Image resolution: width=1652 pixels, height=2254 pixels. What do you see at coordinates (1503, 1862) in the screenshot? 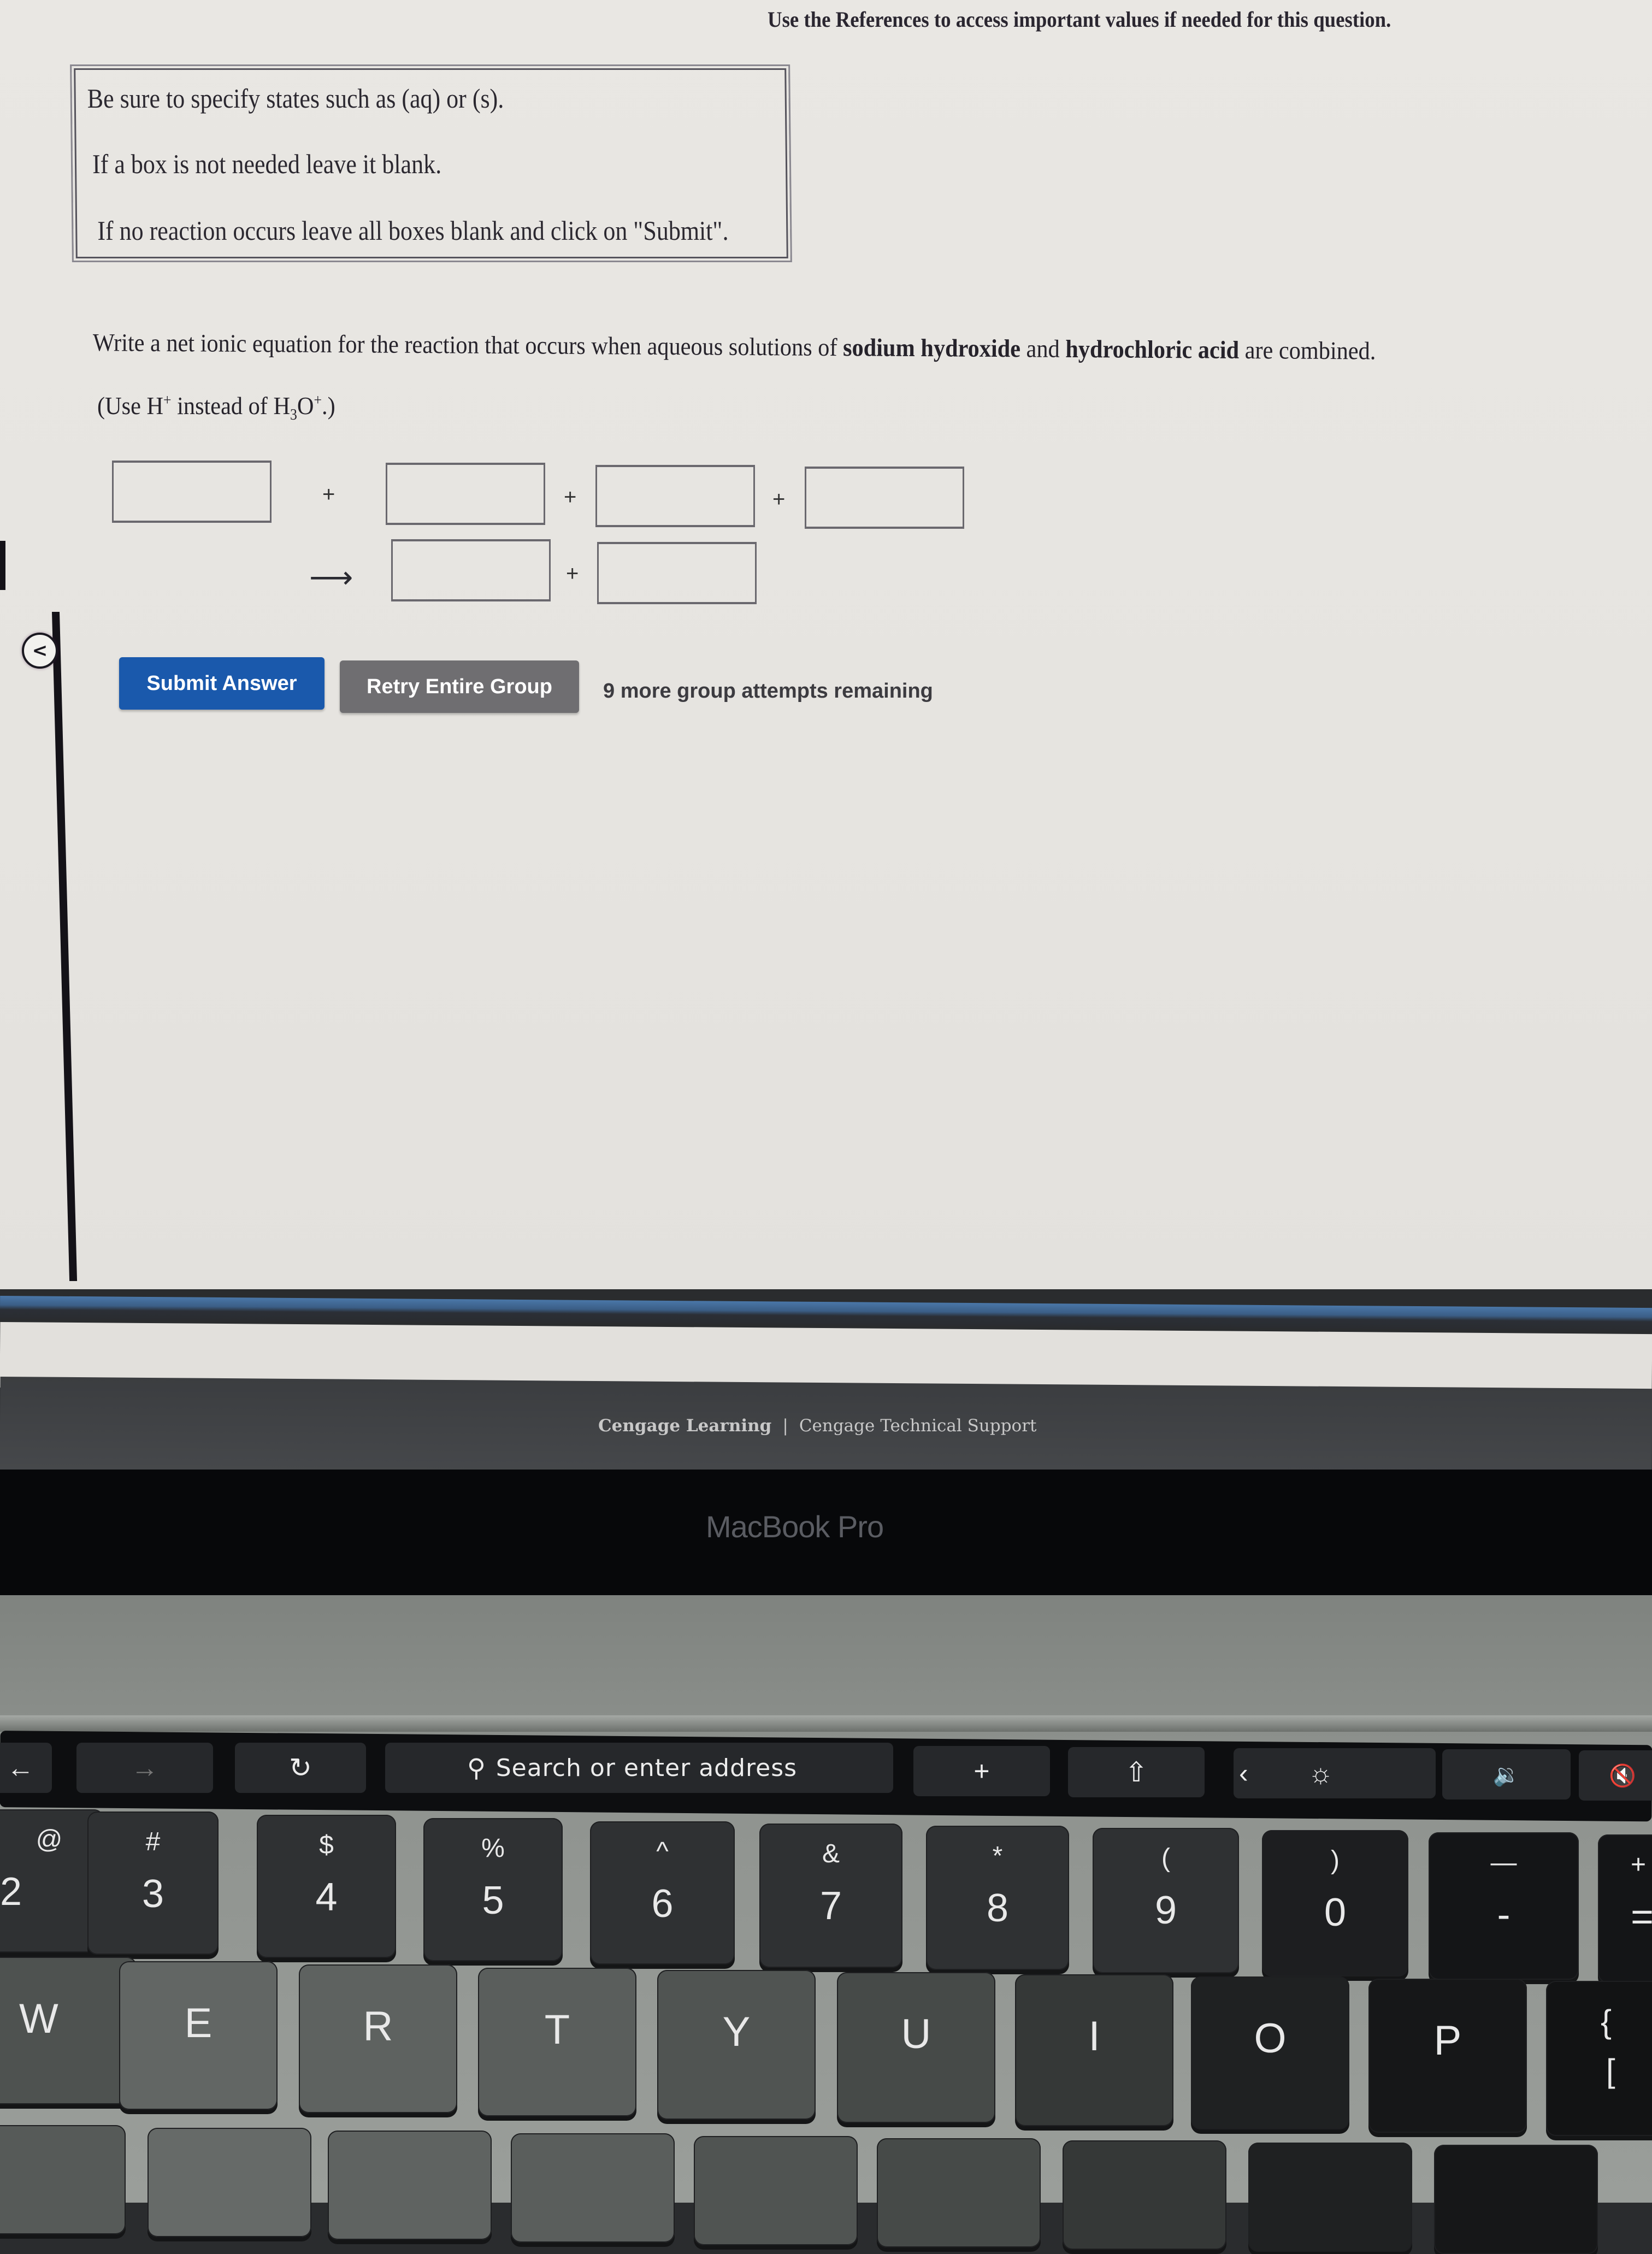
I see `key-shift-symbol: —` at bounding box center [1503, 1862].